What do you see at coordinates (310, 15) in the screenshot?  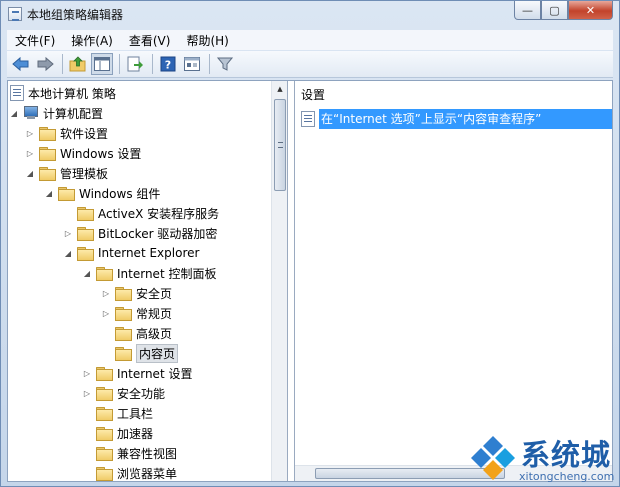 I see `title-bar: 本地组策略编辑器 — ▢ ✕` at bounding box center [310, 15].